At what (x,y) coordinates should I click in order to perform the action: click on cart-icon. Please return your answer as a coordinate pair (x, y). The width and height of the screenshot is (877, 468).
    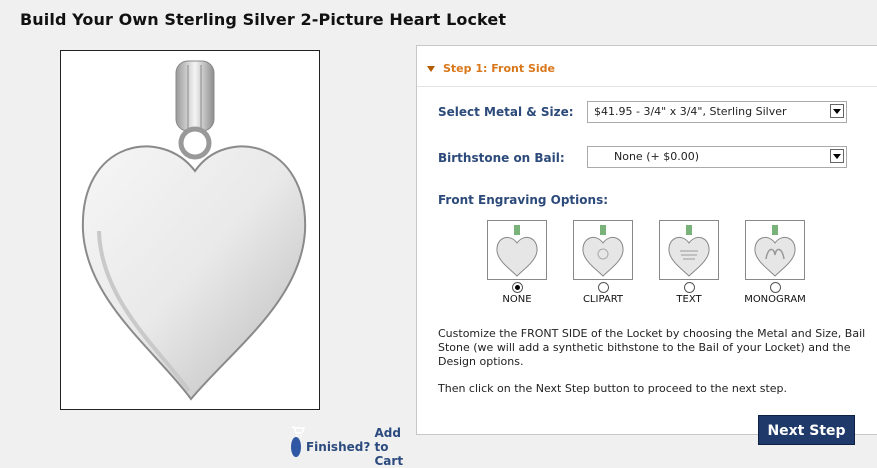
    Looking at the image, I should click on (298, 441).